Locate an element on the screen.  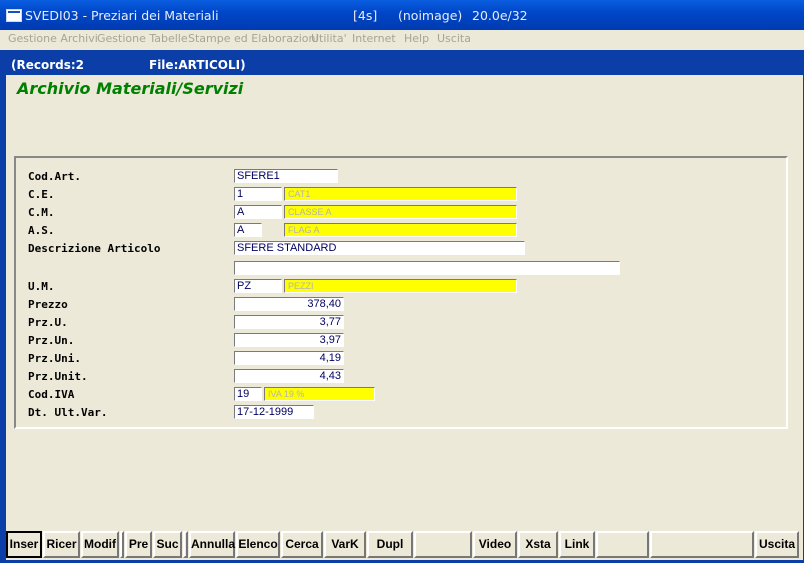
label-cm: C.M. is located at coordinates (41, 212).